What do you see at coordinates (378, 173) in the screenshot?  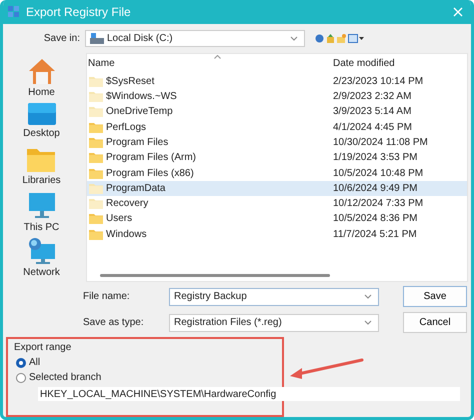 I see `date-cell-text: 10/5/2024 10:48 PM` at bounding box center [378, 173].